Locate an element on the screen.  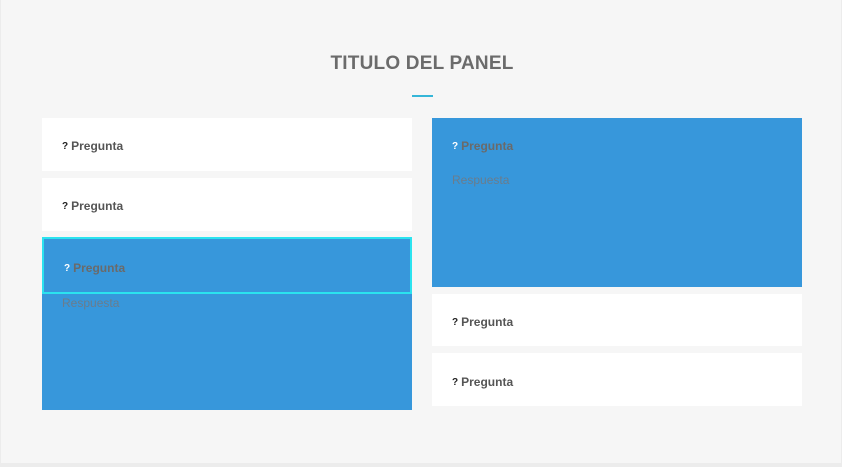
faq-item-right-2: ? Pregunta is located at coordinates (617, 320).